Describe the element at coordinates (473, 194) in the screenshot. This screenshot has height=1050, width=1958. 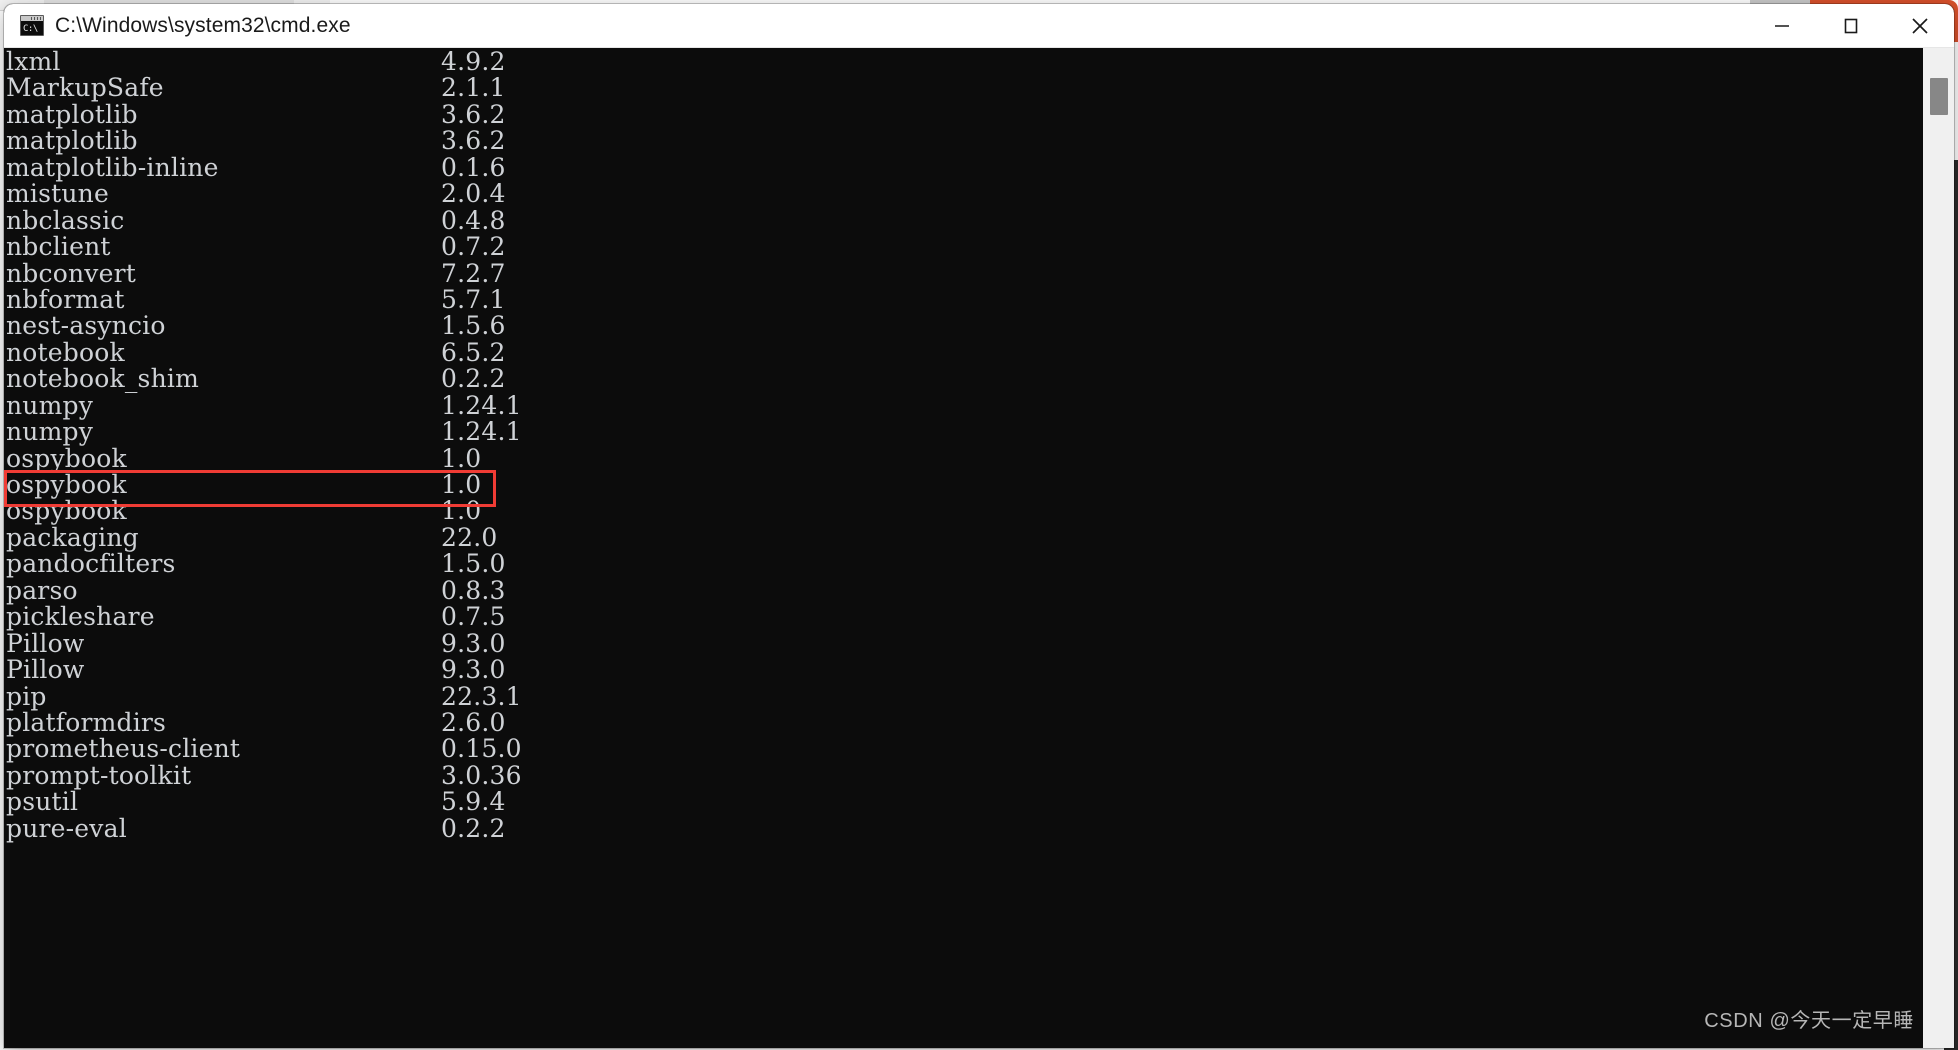
I see `package-version: 2.0.4` at that location.